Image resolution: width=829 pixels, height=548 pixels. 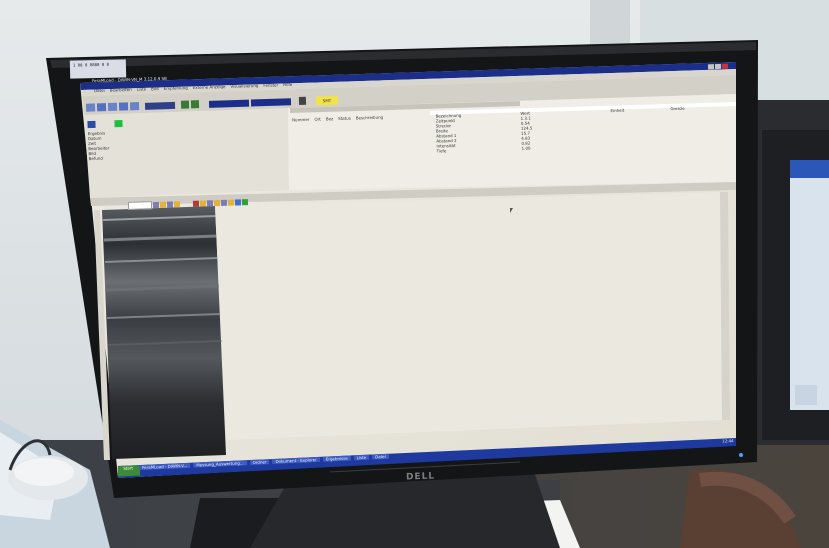 I want to click on menu-item-visualization: Visualisierung, so click(x=244, y=86).